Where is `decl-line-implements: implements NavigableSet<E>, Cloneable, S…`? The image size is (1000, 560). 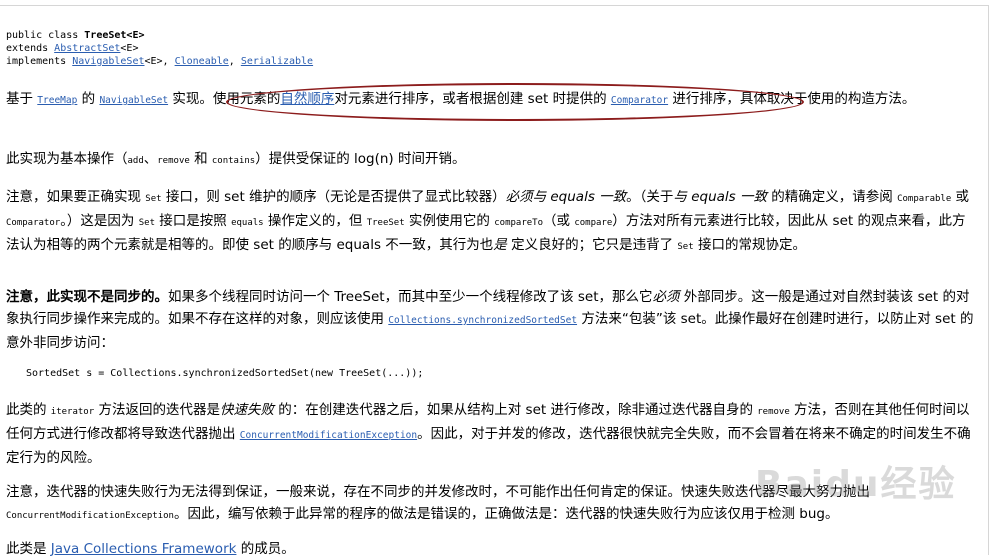
decl-line-implements: implements NavigableSet<E>, Cloneable, S… is located at coordinates (160, 61).